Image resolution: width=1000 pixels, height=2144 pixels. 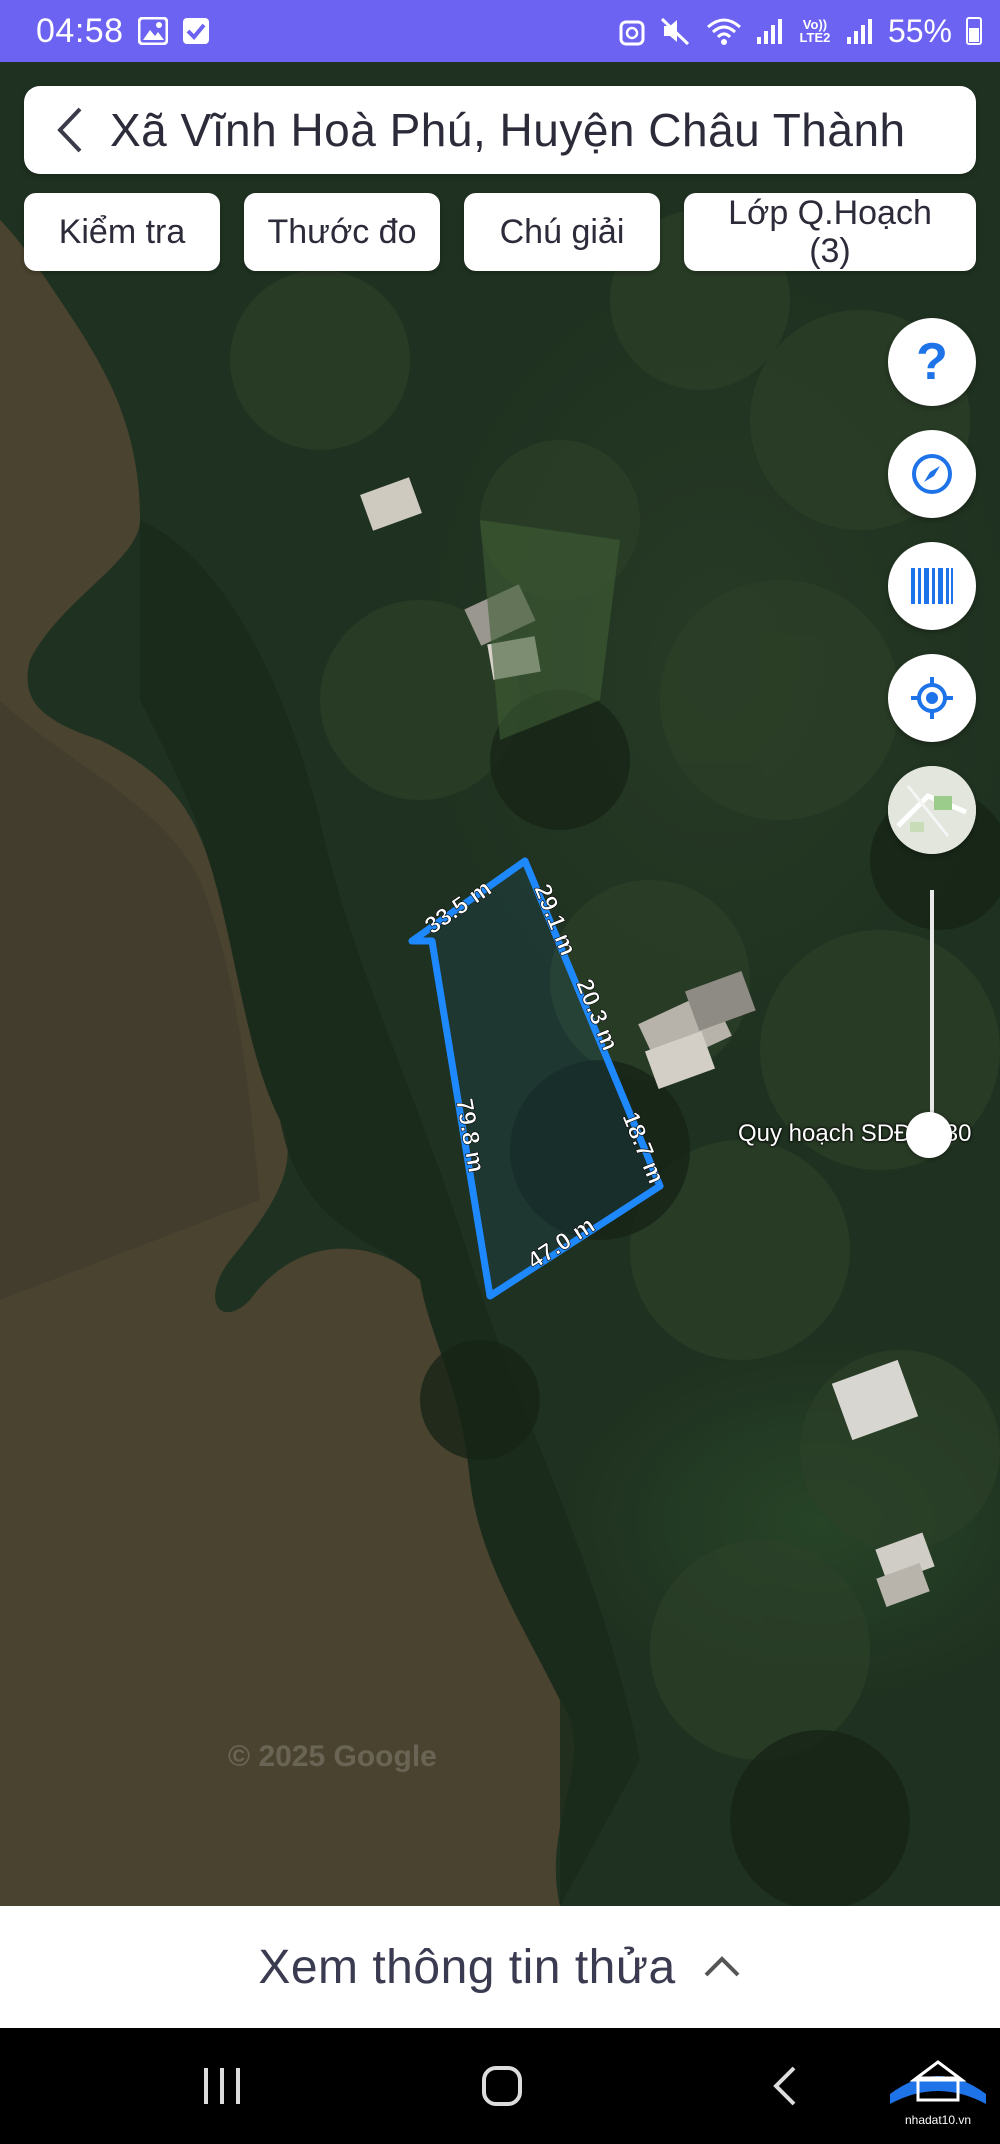 What do you see at coordinates (830, 232) in the screenshot?
I see `planning-layers-button: Lớp Q.Hoạch (3)` at bounding box center [830, 232].